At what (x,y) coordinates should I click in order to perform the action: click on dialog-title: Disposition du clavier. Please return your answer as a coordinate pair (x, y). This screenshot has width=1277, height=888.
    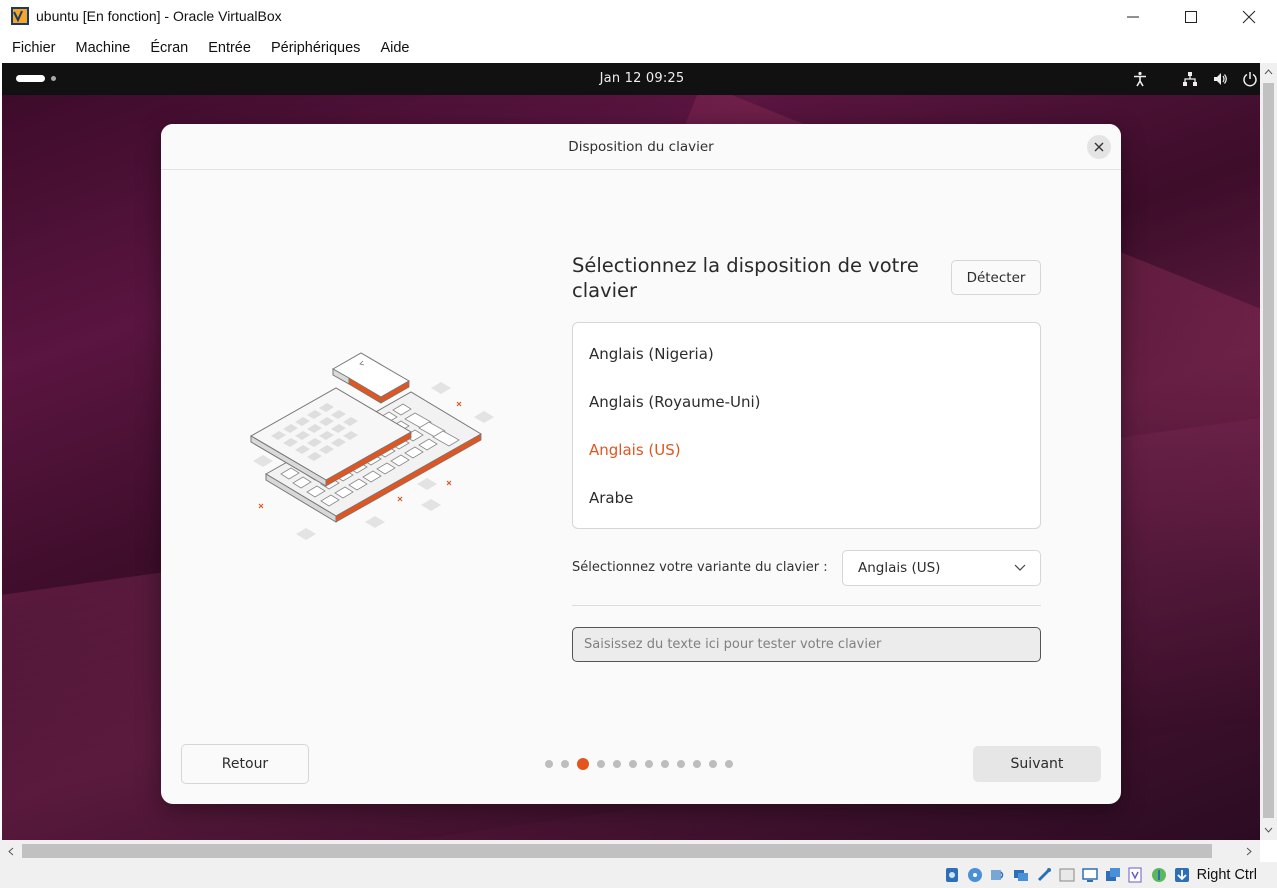
    Looking at the image, I should click on (641, 147).